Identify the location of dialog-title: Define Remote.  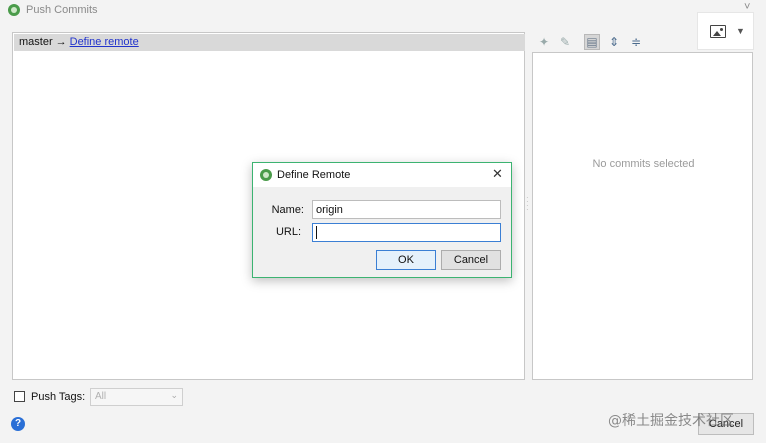
(314, 175).